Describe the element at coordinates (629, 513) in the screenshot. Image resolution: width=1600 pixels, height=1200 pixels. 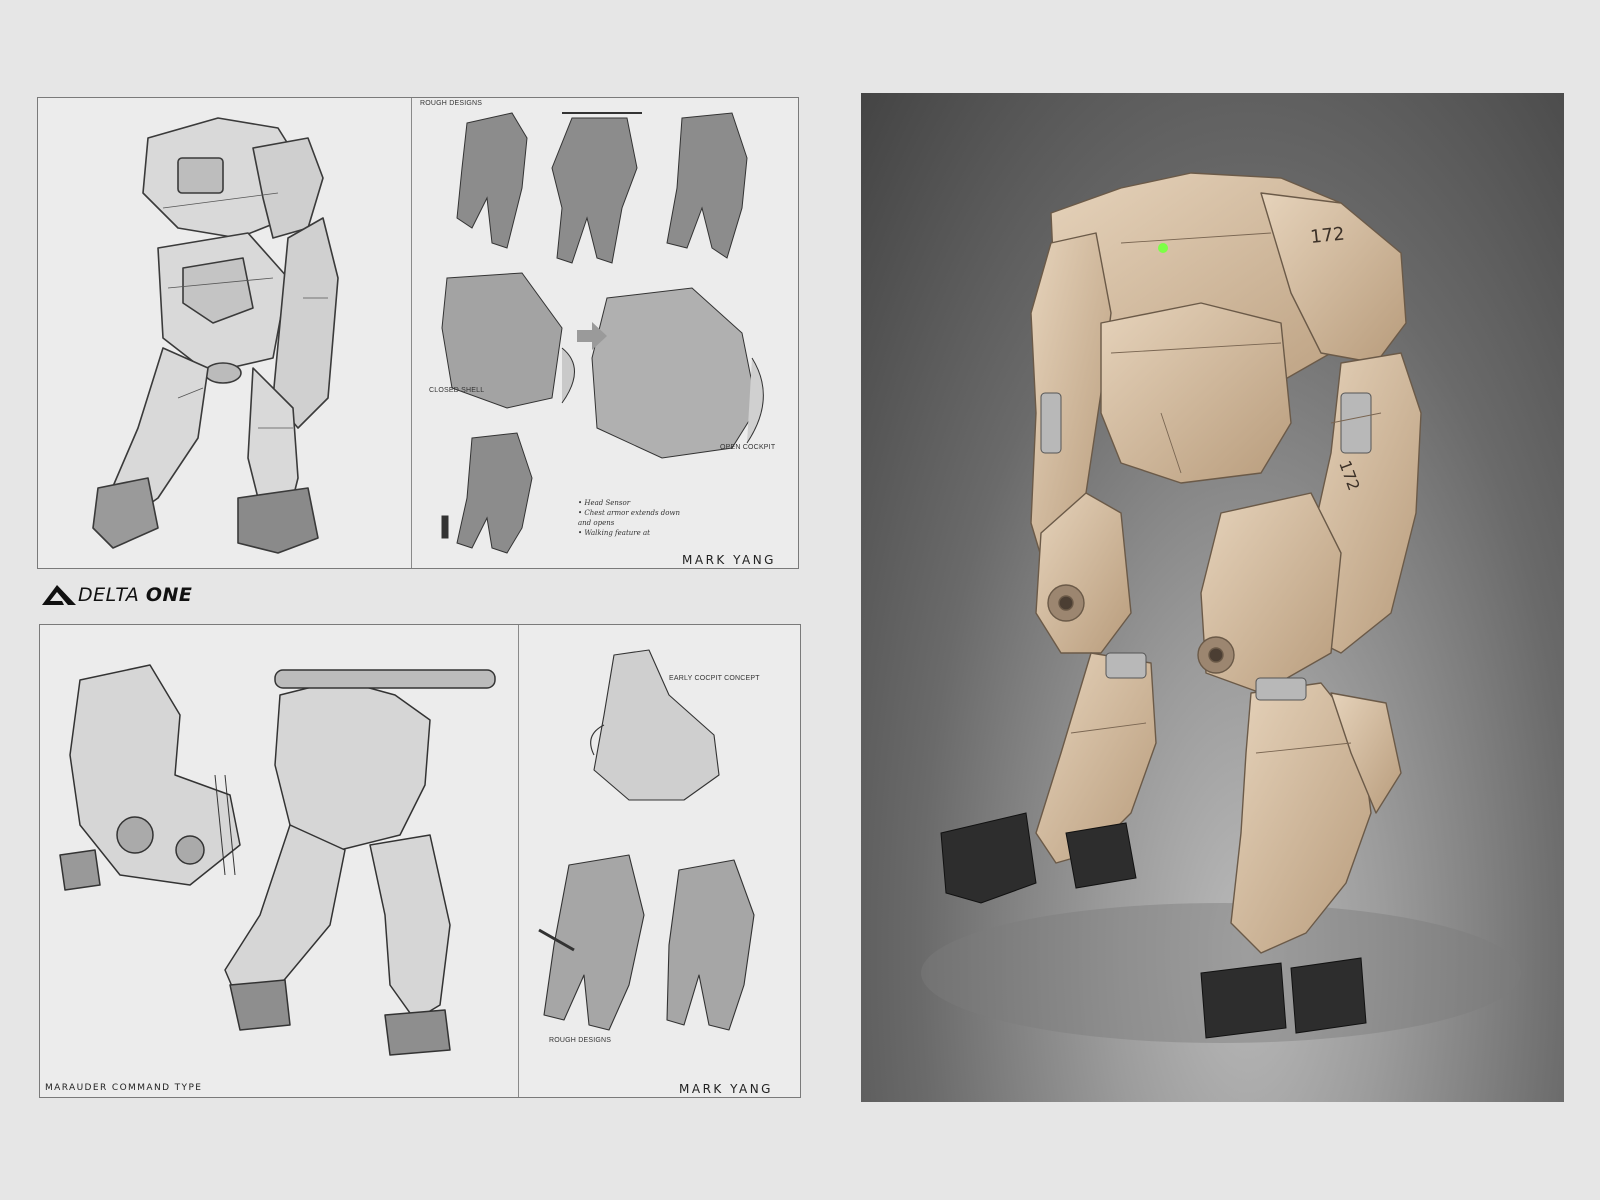
I see `note-line: • Chest armor extends down` at that location.